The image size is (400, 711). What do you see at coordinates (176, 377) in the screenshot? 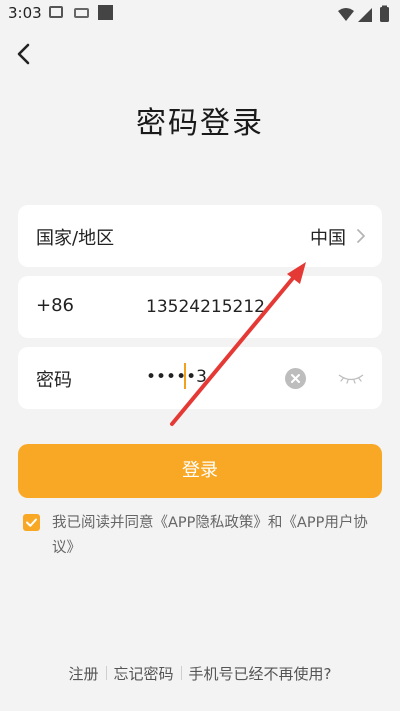
I see `password-input: •••••3` at bounding box center [176, 377].